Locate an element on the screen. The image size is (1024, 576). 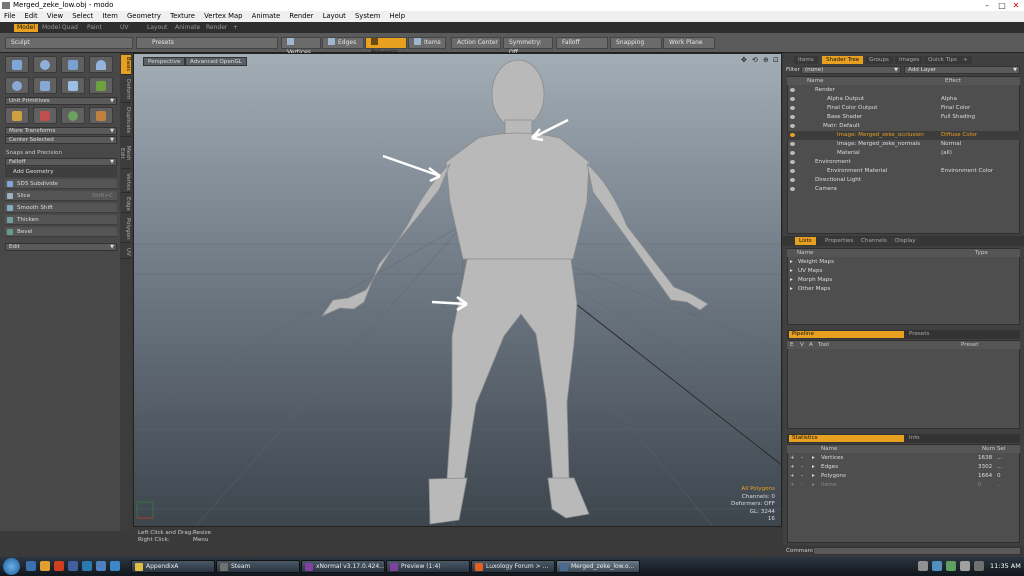
vtab-basic: Basic is located at coordinates (126, 65).